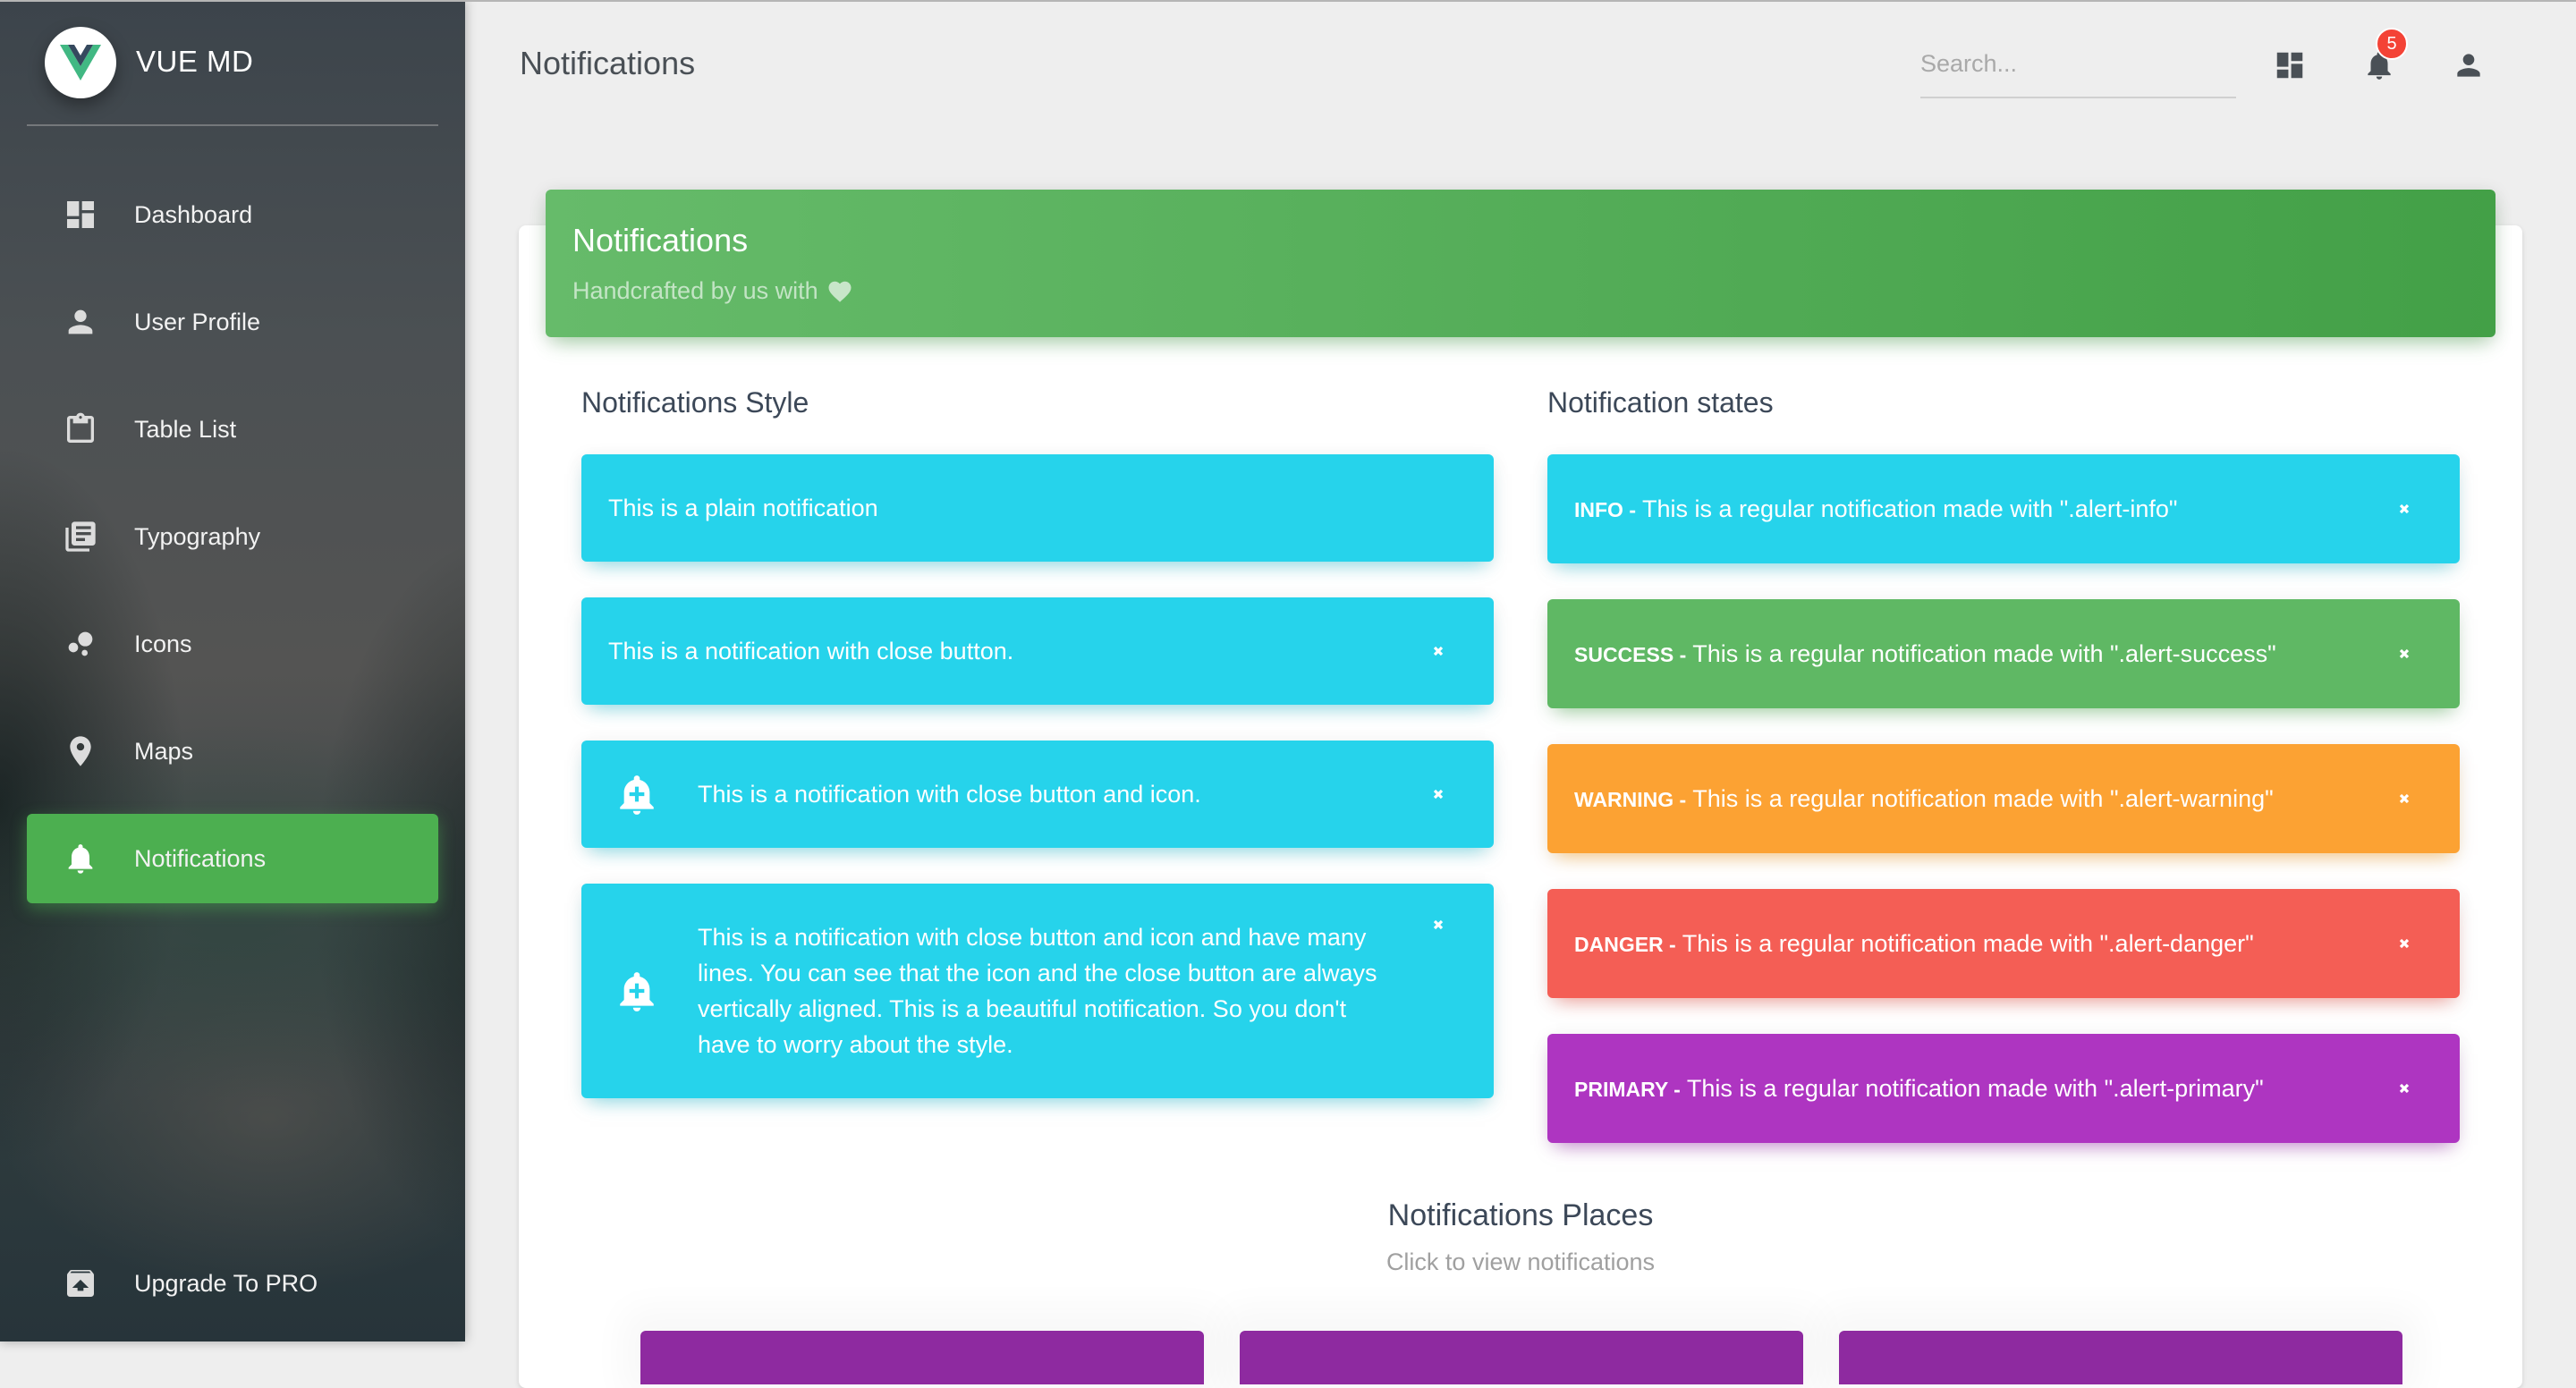 This screenshot has height=1388, width=2576. What do you see at coordinates (185, 429) in the screenshot?
I see `sidebar-item-label: Table List` at bounding box center [185, 429].